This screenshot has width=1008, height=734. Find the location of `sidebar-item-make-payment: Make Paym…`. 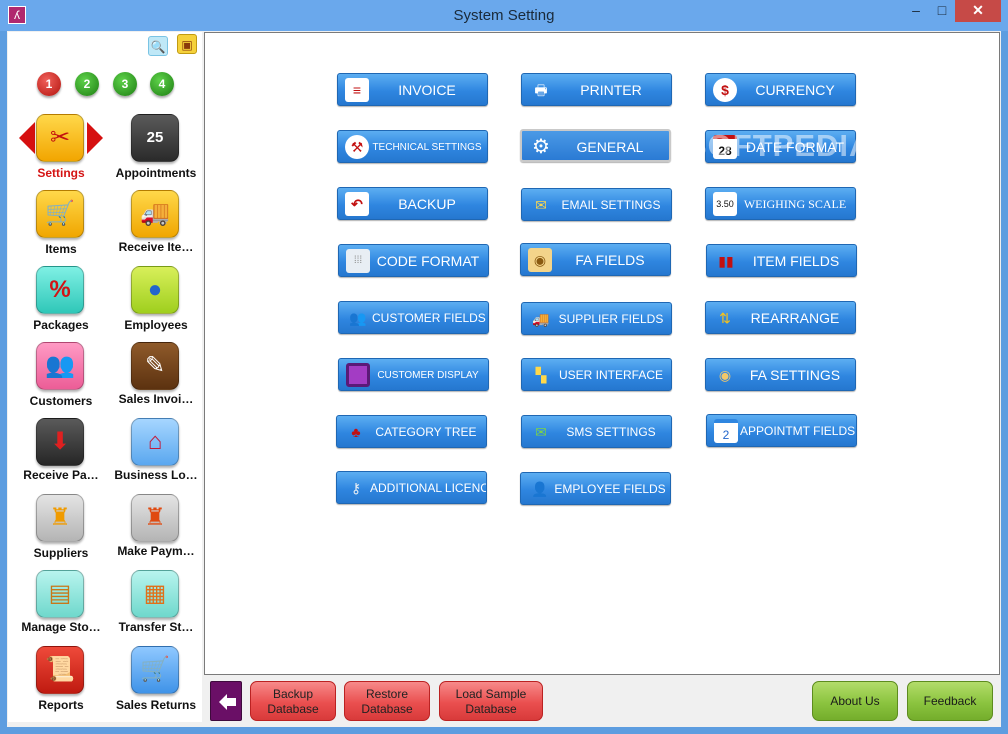

sidebar-item-make-payment: Make Paym… is located at coordinates (156, 551).